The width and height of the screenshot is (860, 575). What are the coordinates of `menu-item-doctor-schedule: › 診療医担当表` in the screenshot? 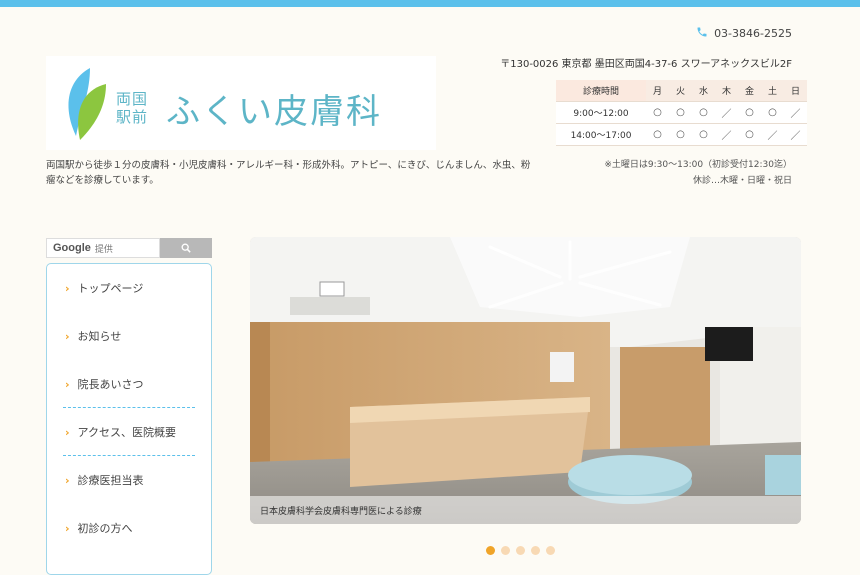 It's located at (129, 480).